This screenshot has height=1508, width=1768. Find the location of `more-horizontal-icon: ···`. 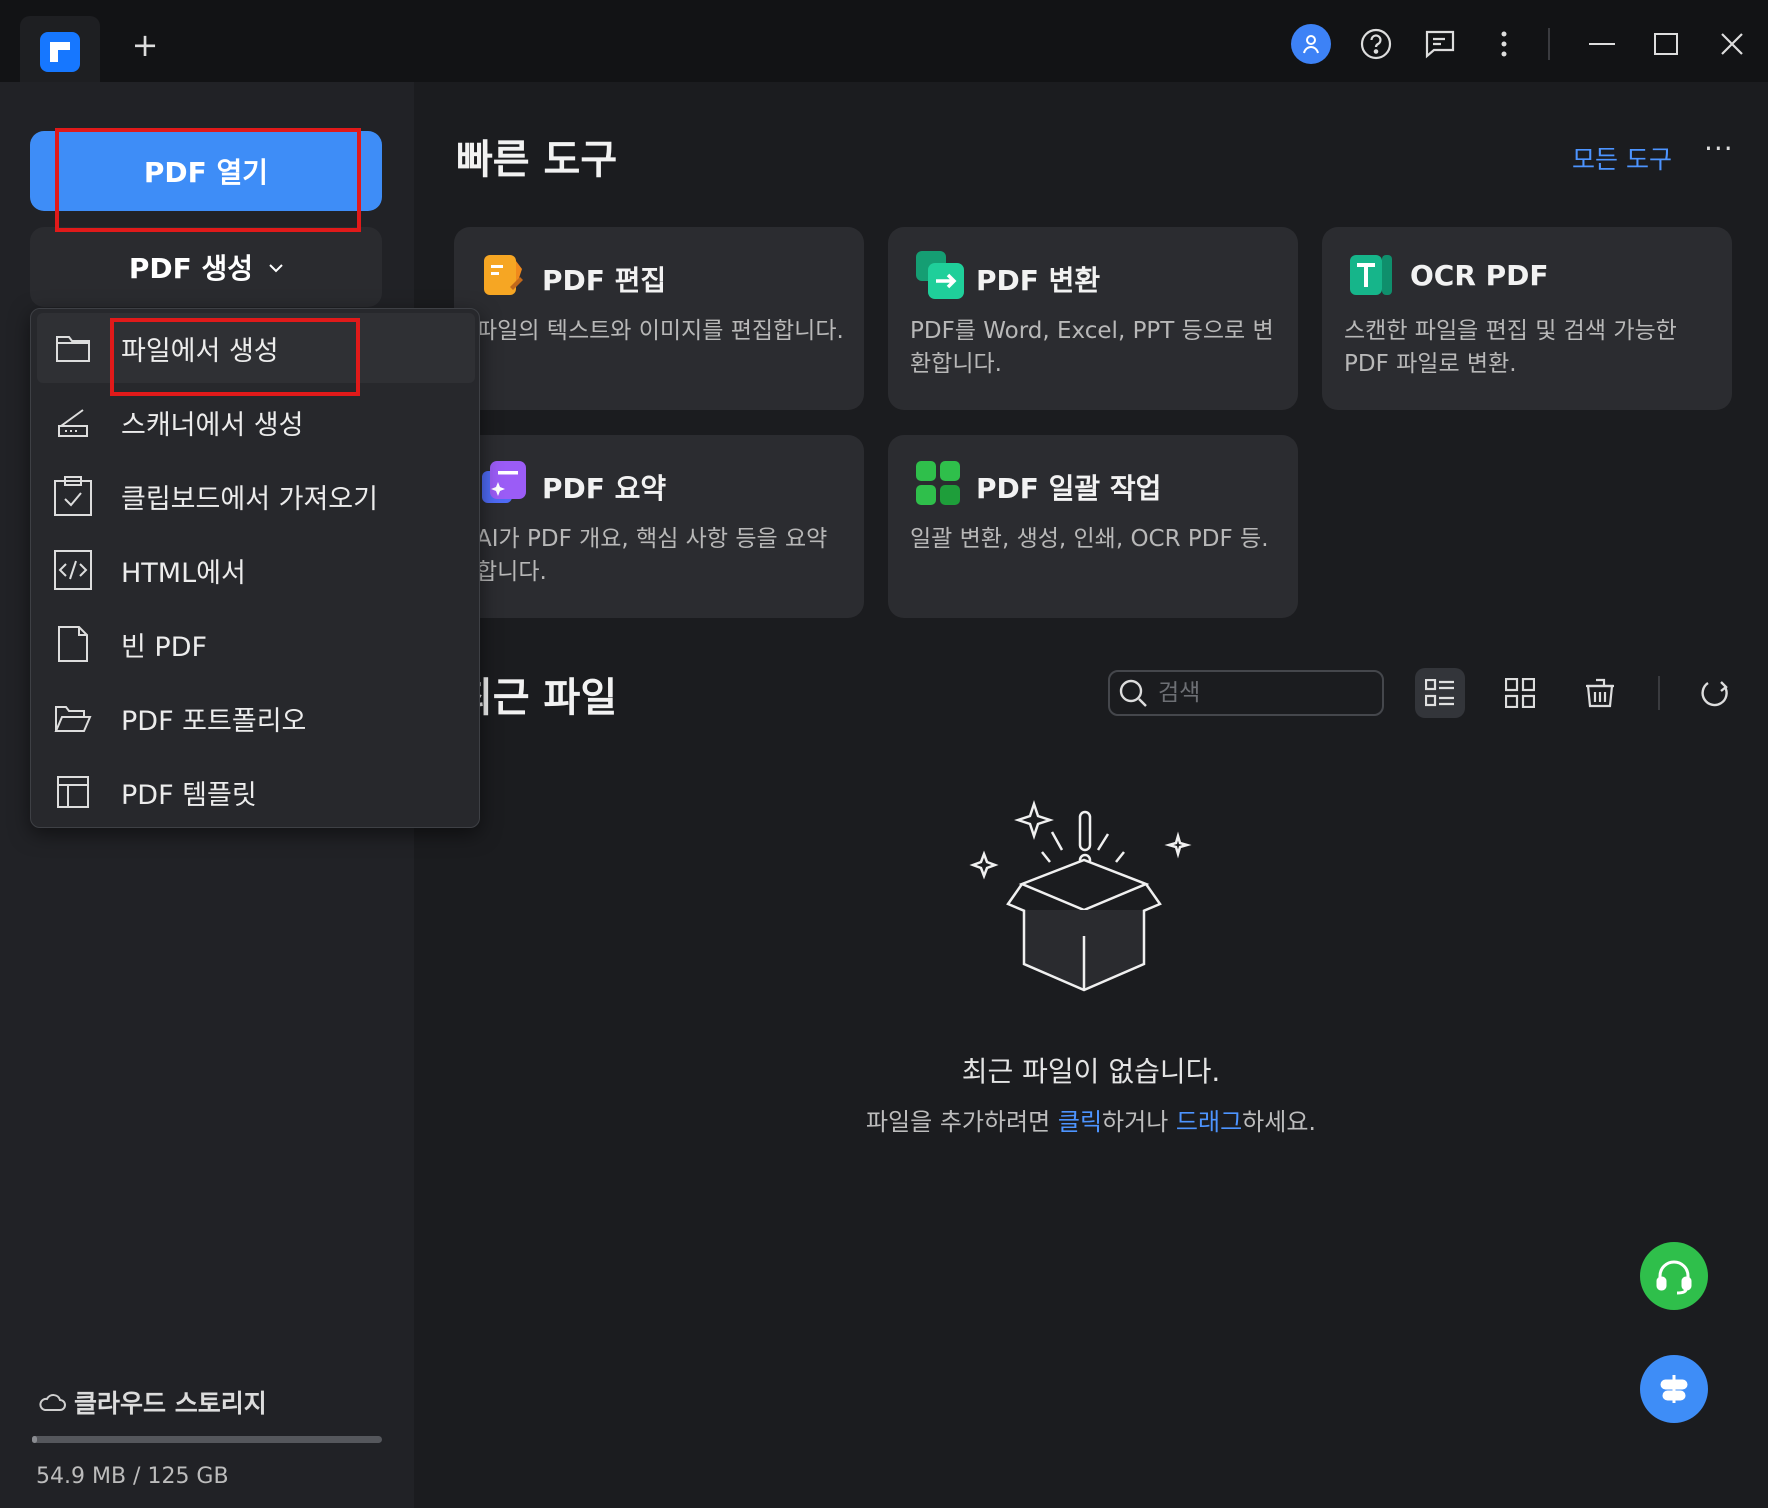

more-horizontal-icon: ··· is located at coordinates (1719, 148).